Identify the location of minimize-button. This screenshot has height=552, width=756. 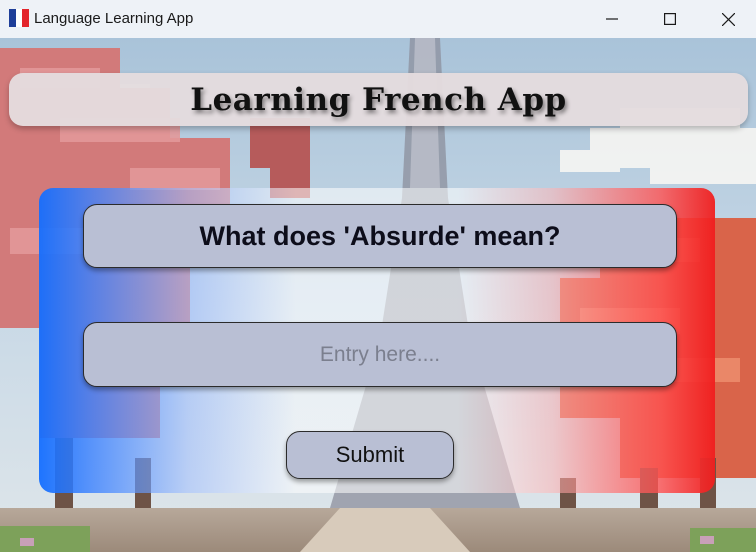
(612, 19).